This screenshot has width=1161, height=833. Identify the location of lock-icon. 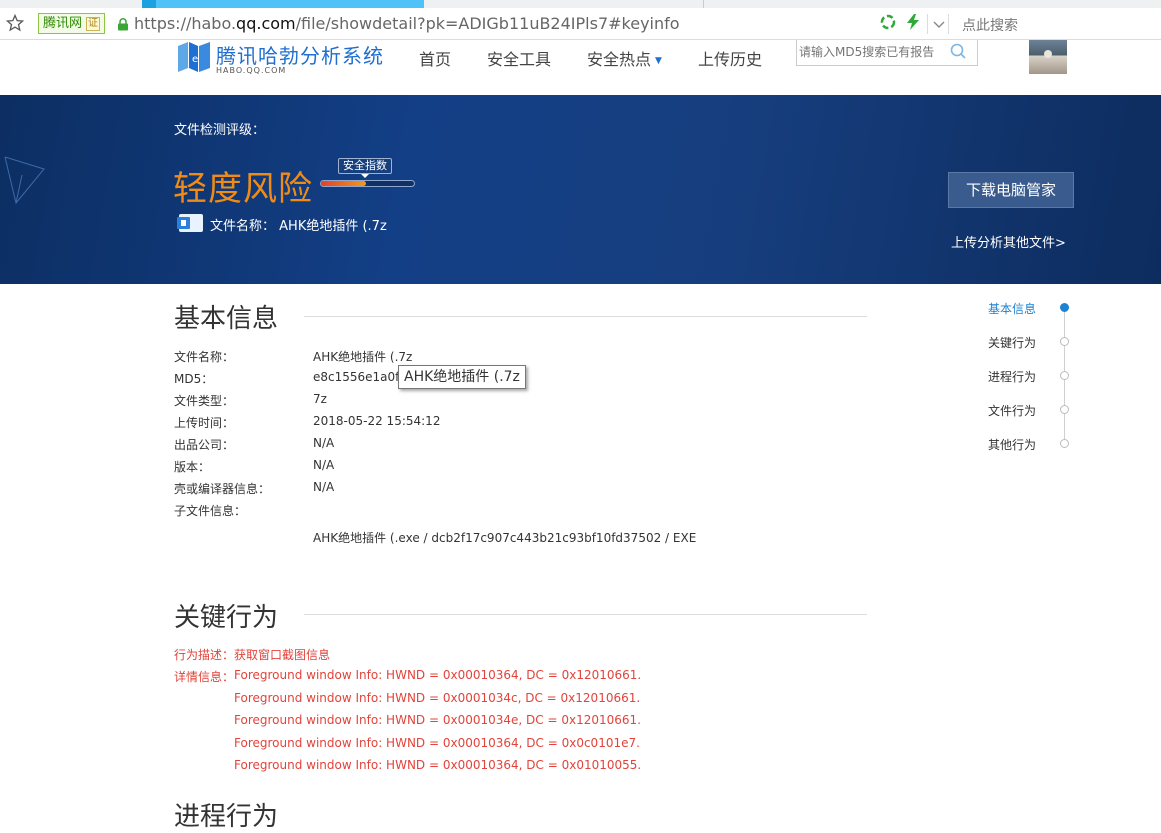
(123, 24).